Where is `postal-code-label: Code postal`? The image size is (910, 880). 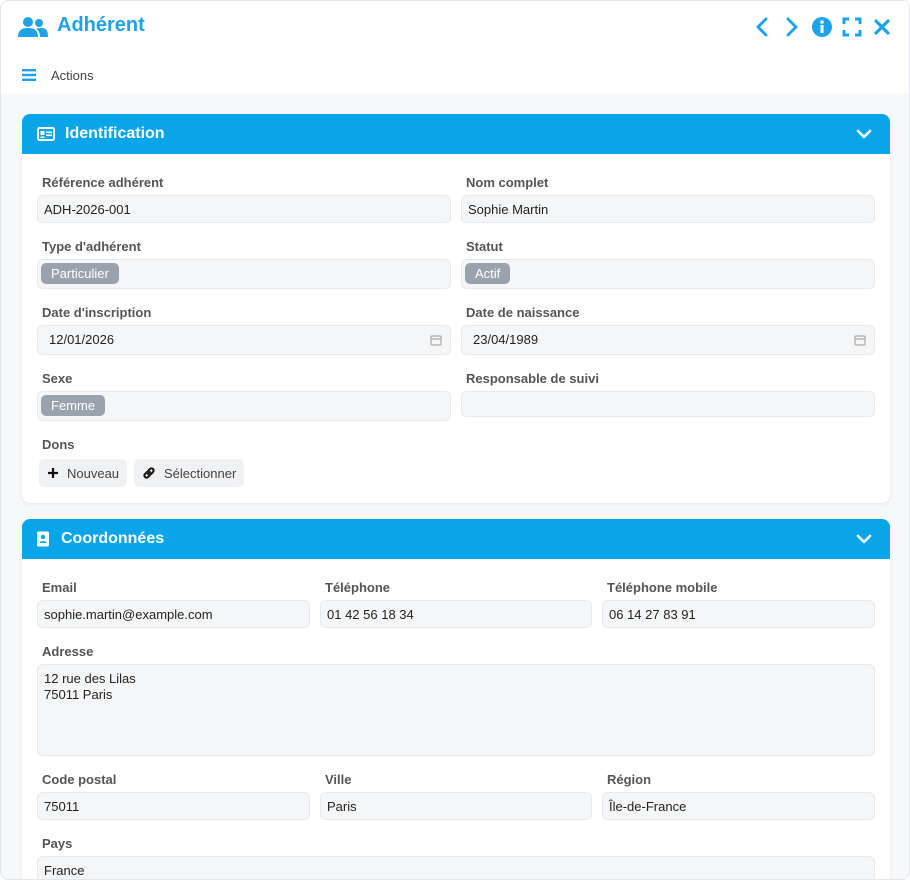
postal-code-label: Code postal is located at coordinates (79, 779).